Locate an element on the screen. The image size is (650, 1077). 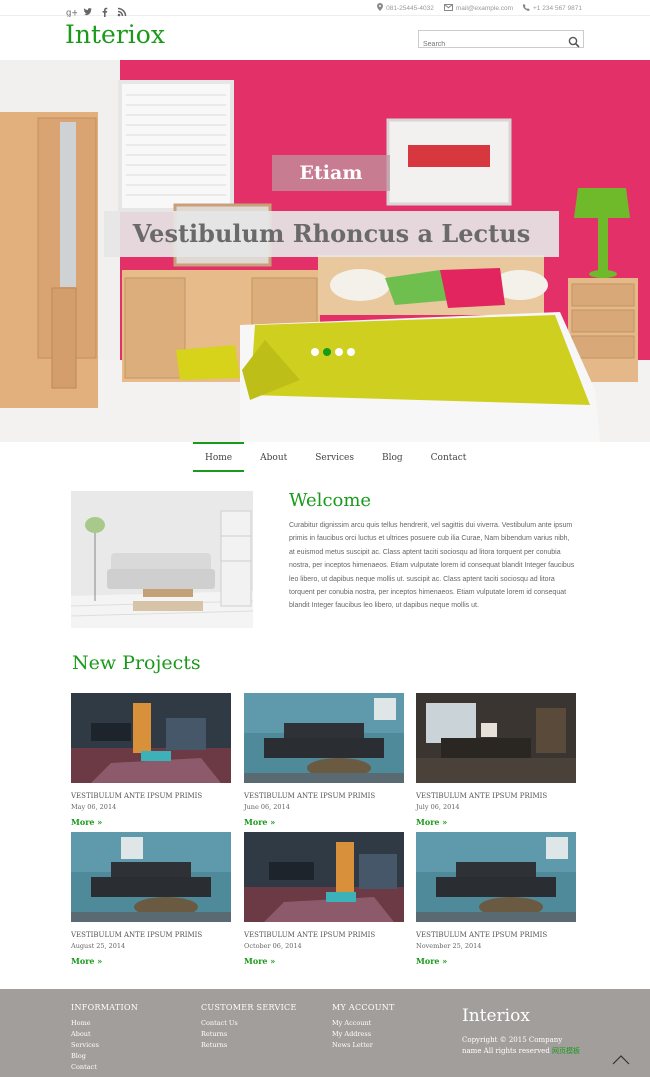
footer-link-contact-us: Contact Us is located at coordinates (249, 1023).